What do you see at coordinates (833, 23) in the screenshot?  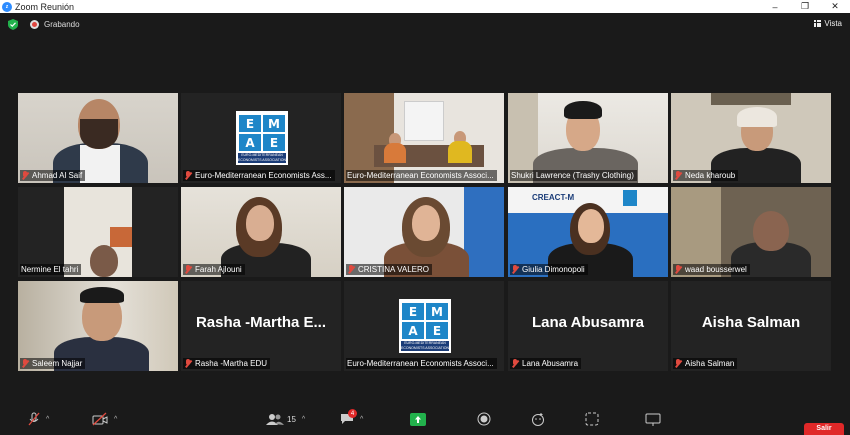 I see `view-label: Vista` at bounding box center [833, 23].